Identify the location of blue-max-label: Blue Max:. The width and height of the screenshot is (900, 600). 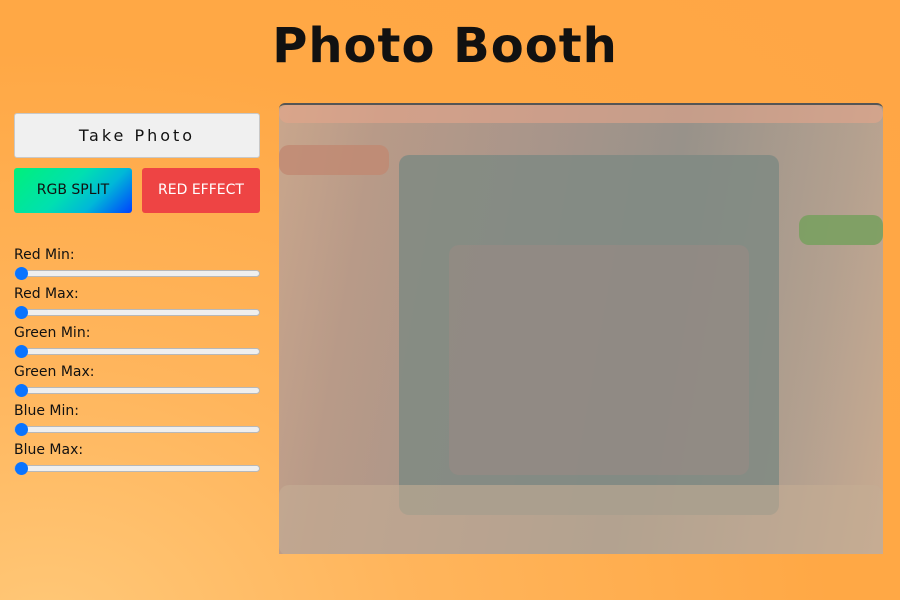
(49, 450).